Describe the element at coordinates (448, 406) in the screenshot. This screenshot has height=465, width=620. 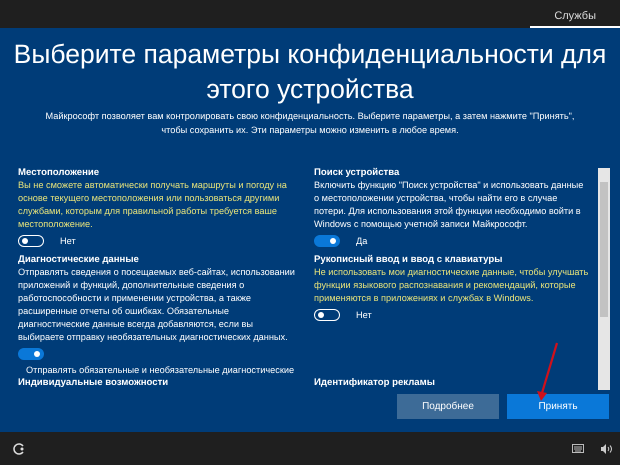
I see `more-button: Подробнее` at that location.